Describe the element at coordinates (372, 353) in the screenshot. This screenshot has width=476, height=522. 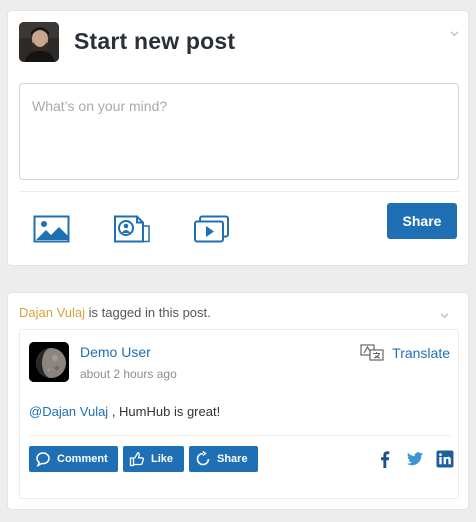
I see `translate-icon` at that location.